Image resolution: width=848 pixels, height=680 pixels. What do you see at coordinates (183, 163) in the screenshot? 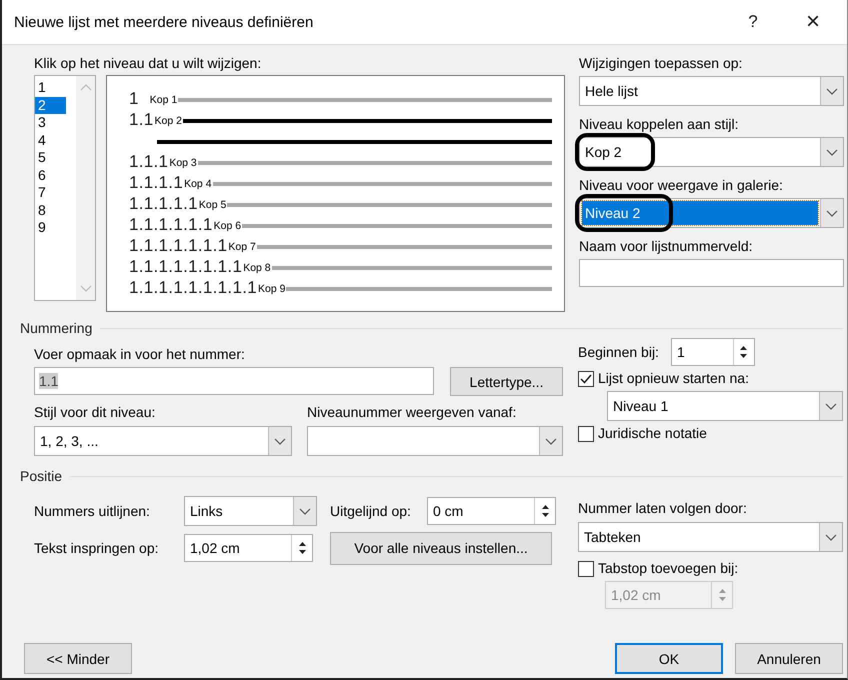
I see `style-name: Kop 3` at bounding box center [183, 163].